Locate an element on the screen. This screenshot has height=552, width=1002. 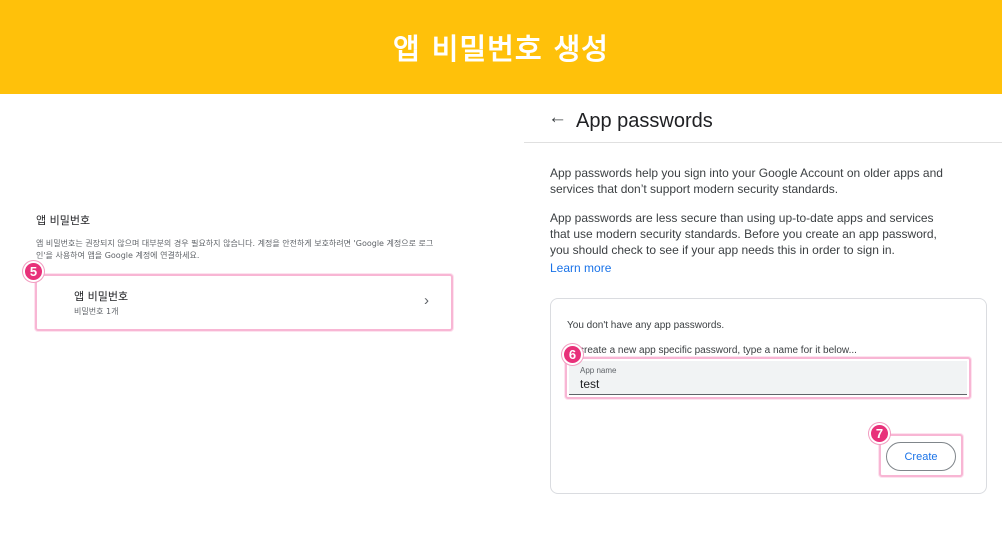
app-passwords-row: 앱 비밀번호 비밀번호 1개 › is located at coordinates (244, 302).